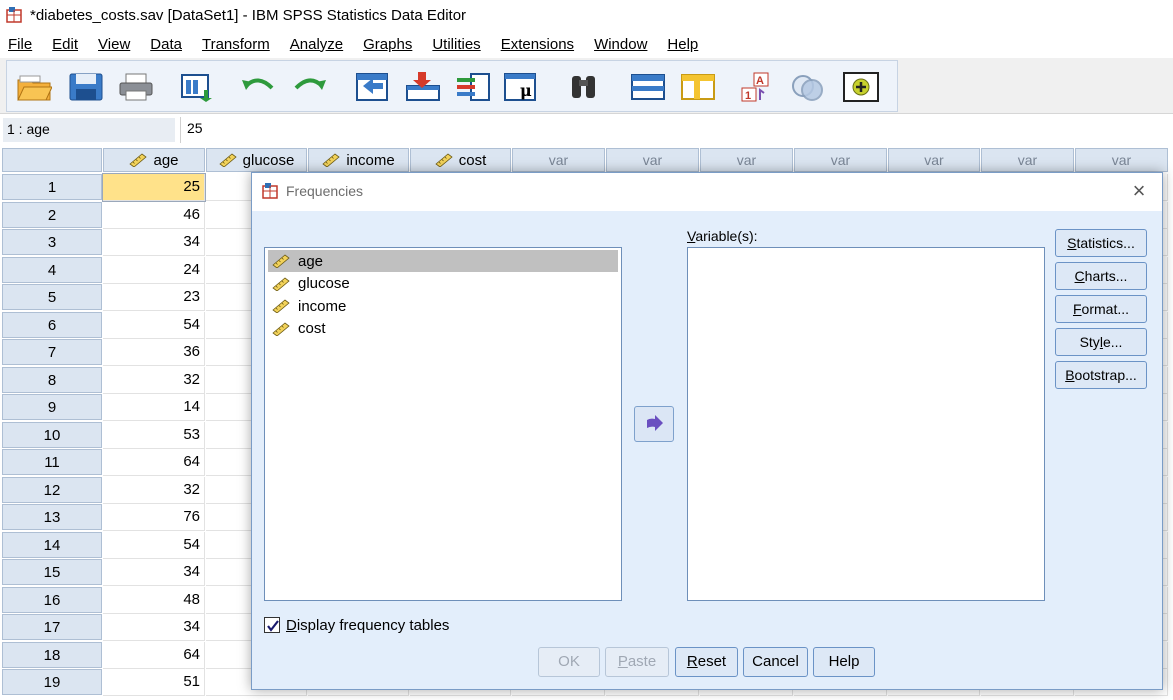  I want to click on reset-button: Reset, so click(706, 662).